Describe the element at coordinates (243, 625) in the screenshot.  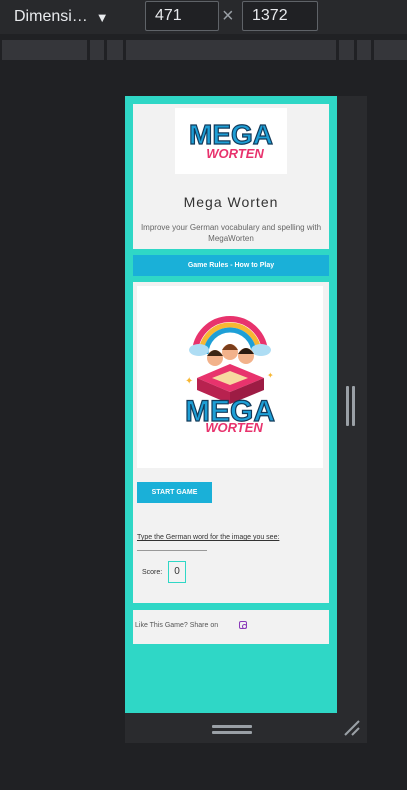
I see `instagram-icon` at that location.